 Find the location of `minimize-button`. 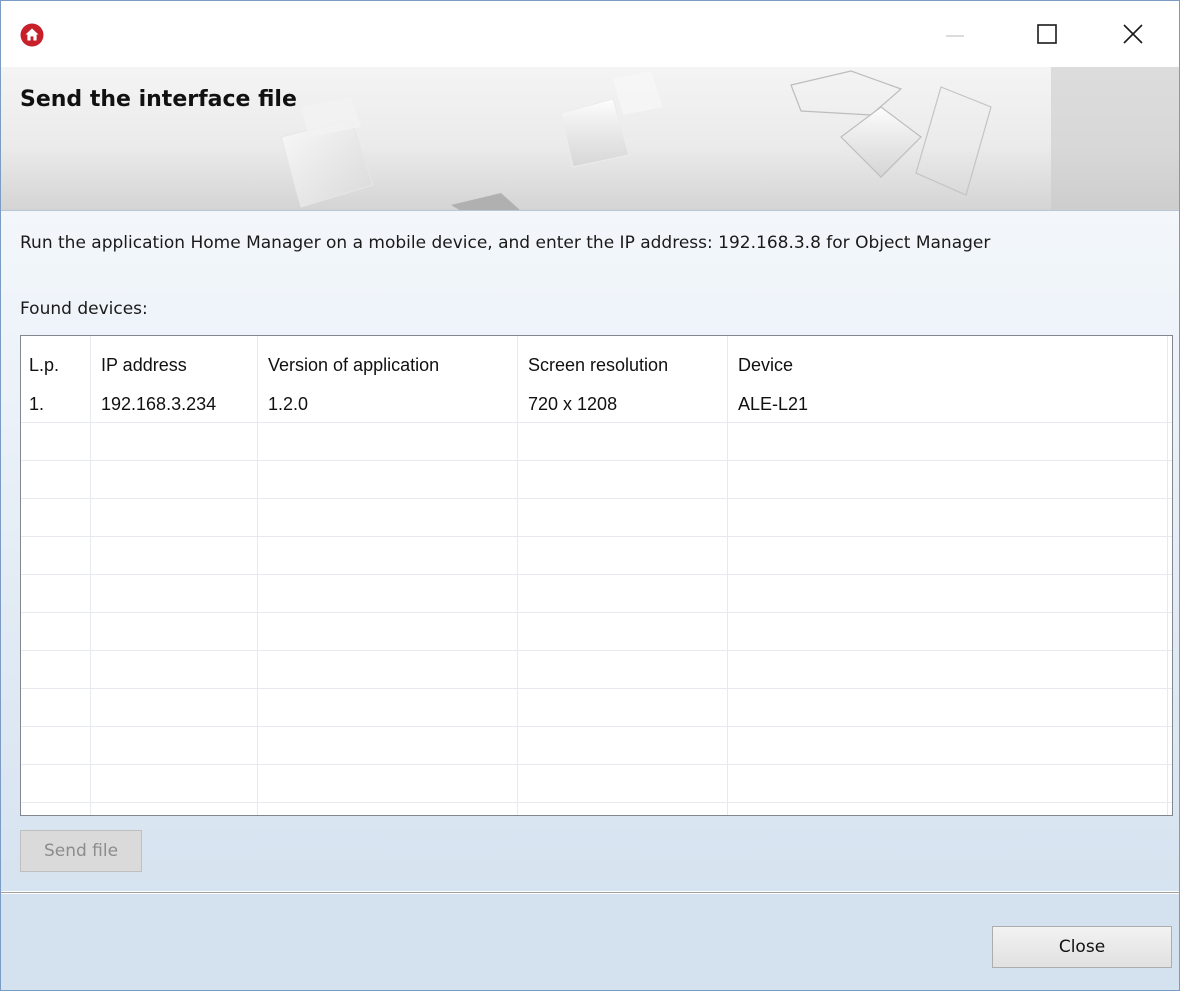

minimize-button is located at coordinates (955, 34).